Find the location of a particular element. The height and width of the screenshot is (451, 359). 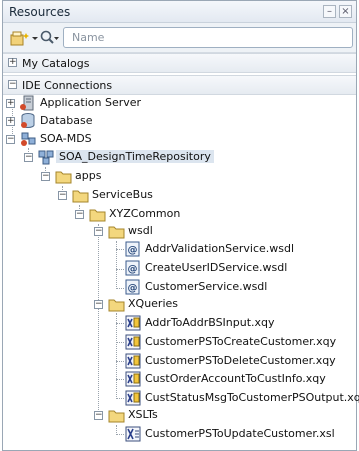

tree-node-label: Application Server is located at coordinates (91, 102).